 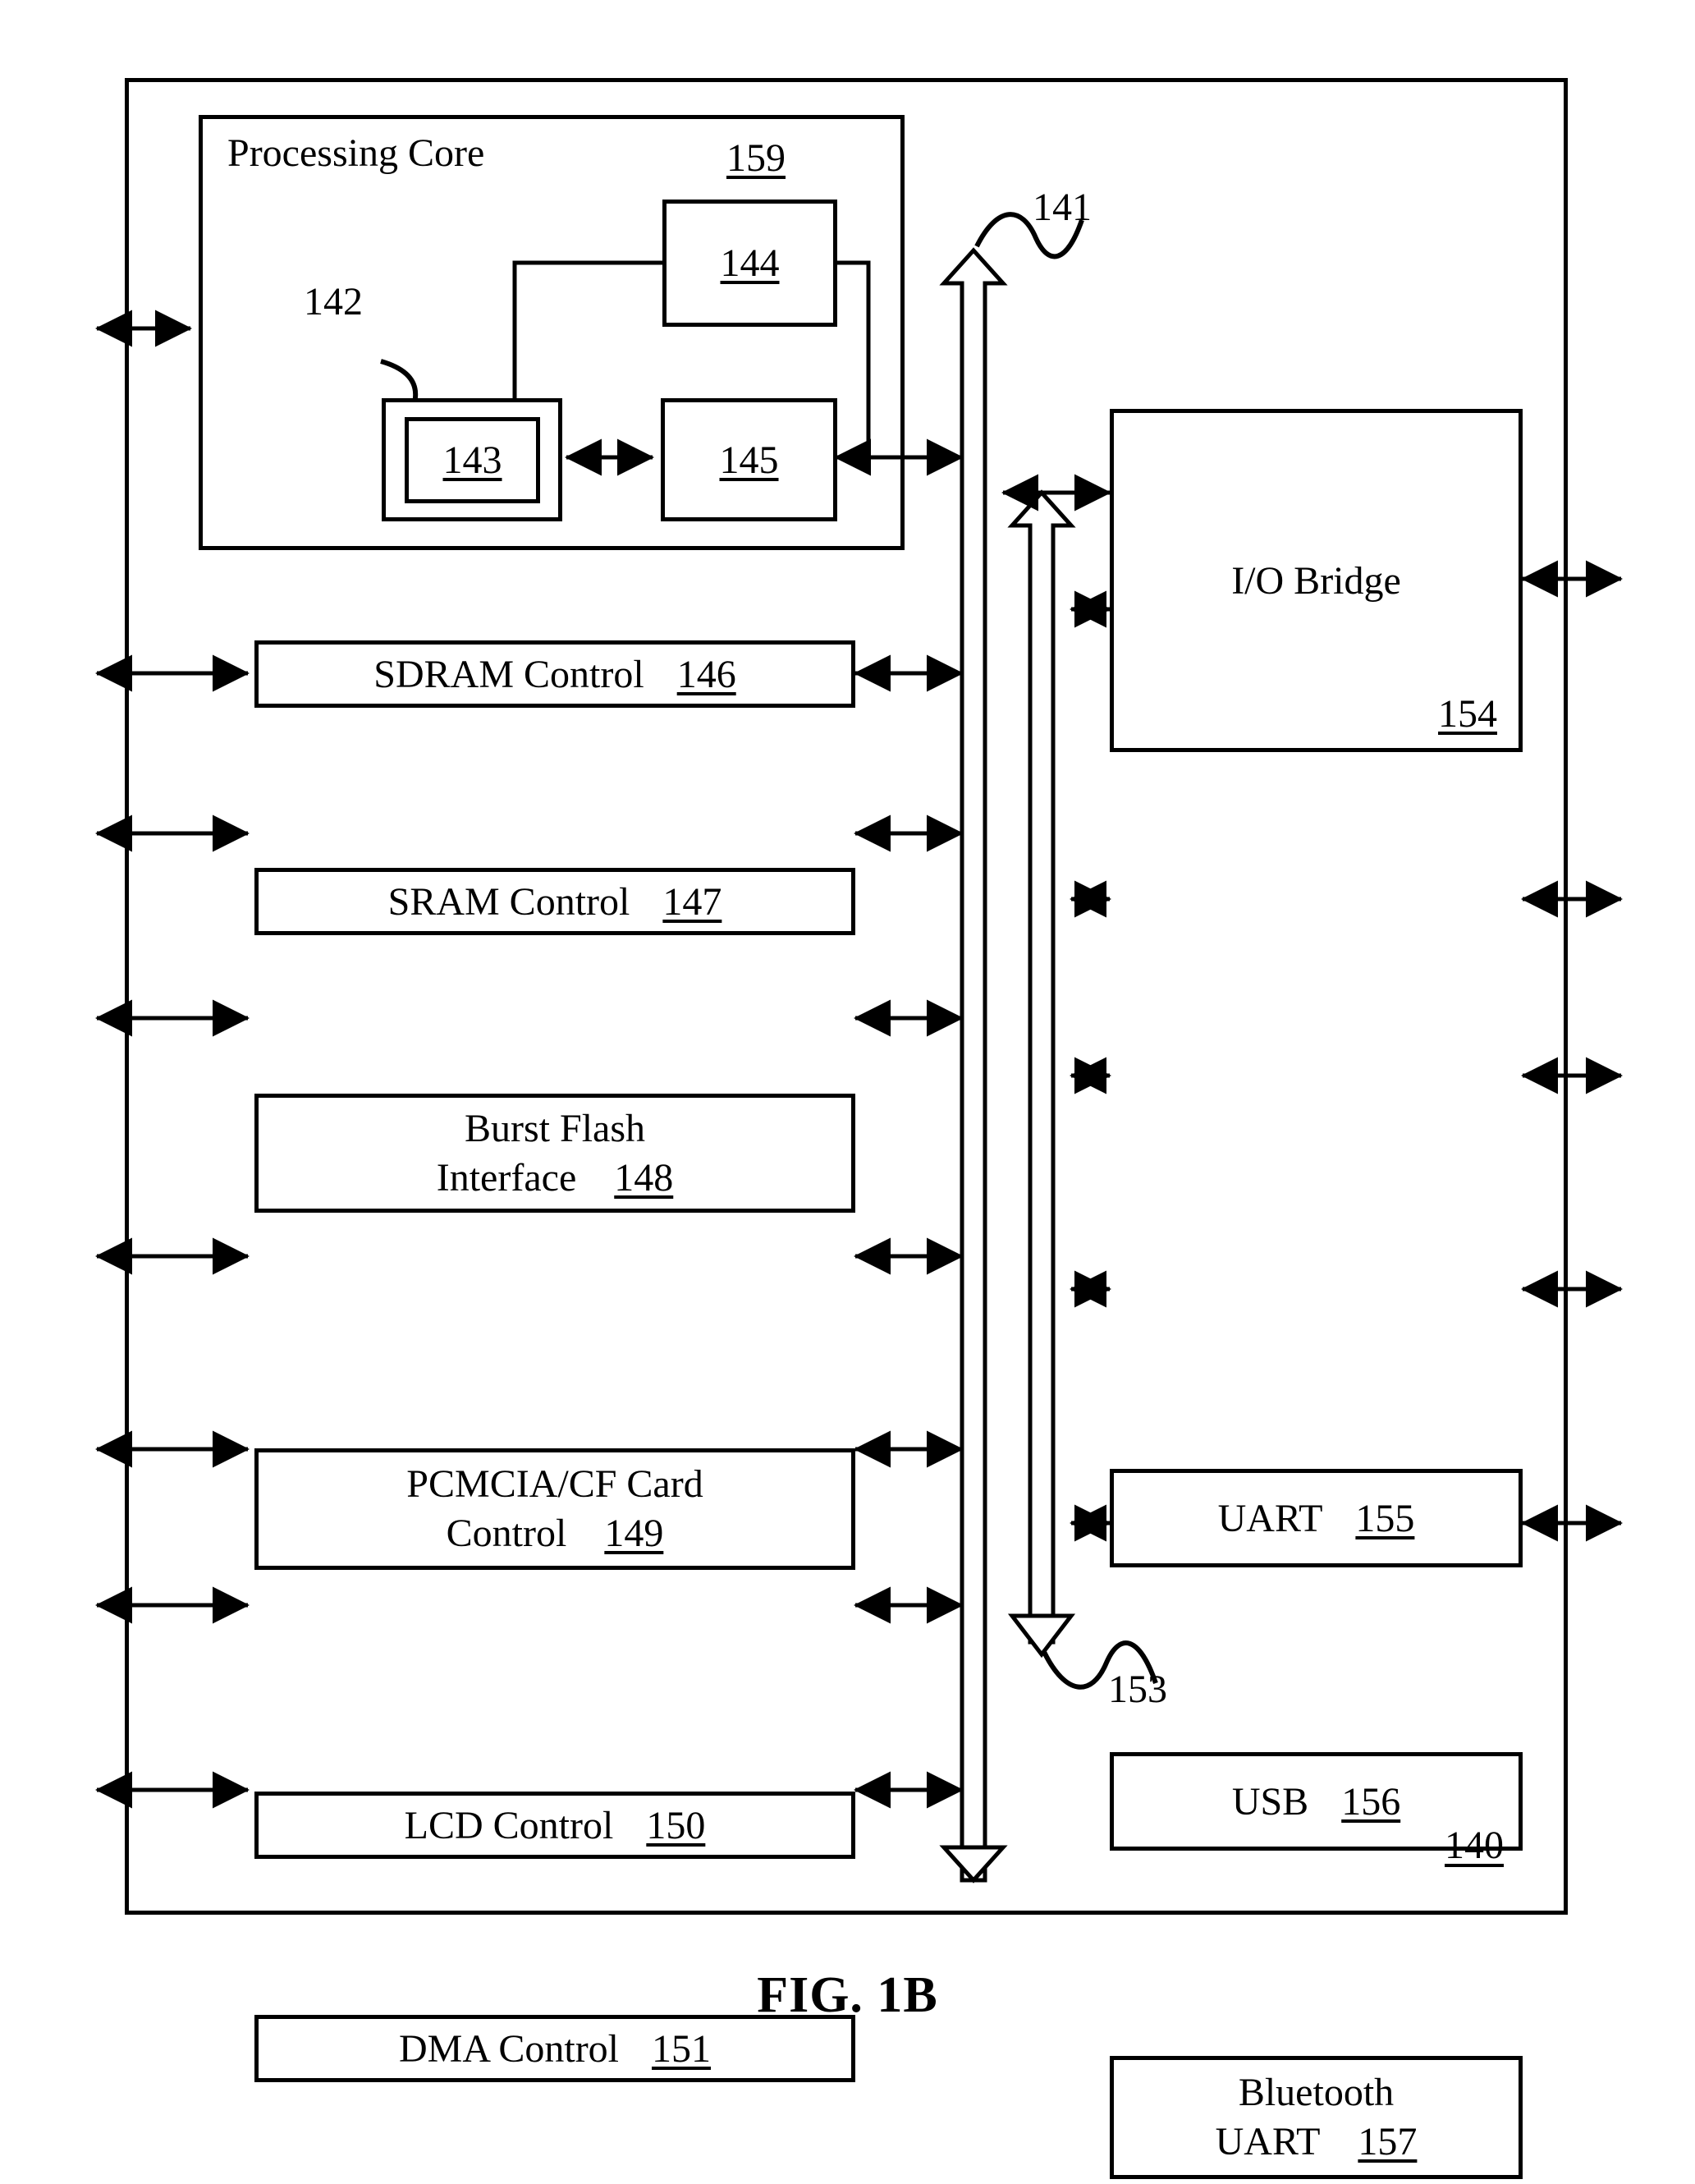 I want to click on burst-flash-interface-label-line2: Interface, so click(x=506, y=1177).